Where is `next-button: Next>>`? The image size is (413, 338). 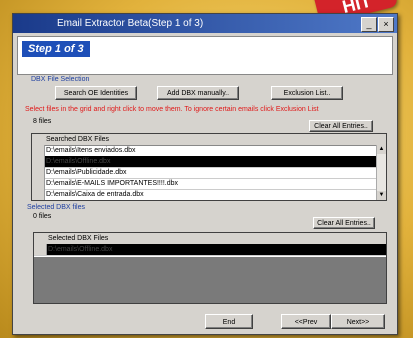
next-button: Next>> is located at coordinates (358, 321).